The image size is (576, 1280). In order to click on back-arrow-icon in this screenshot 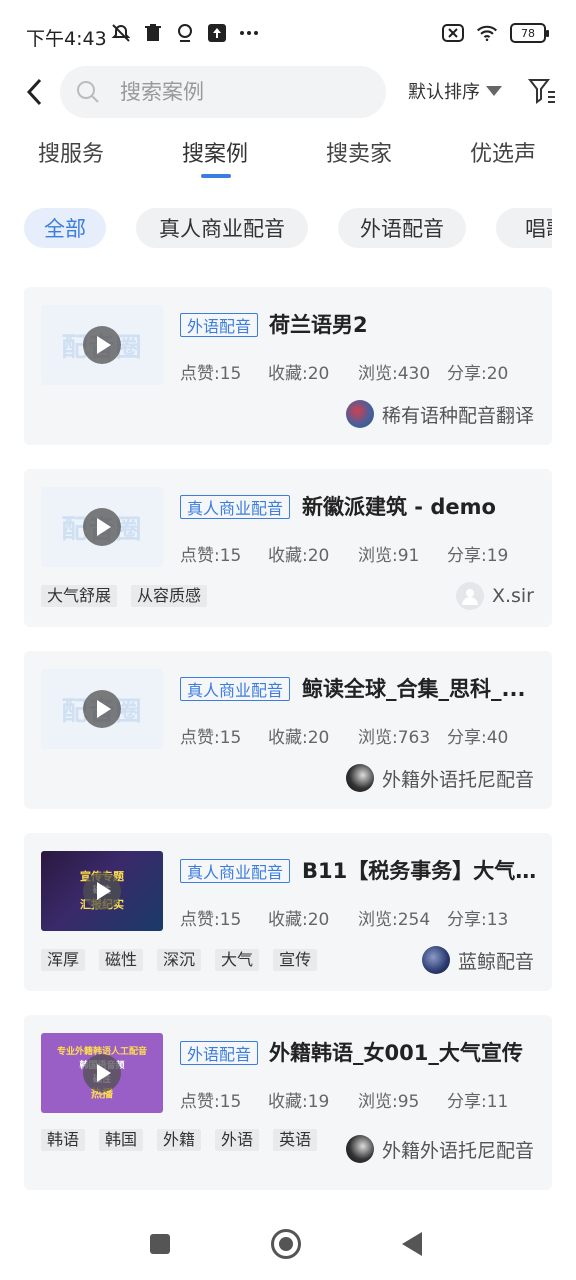, I will do `click(34, 92)`.